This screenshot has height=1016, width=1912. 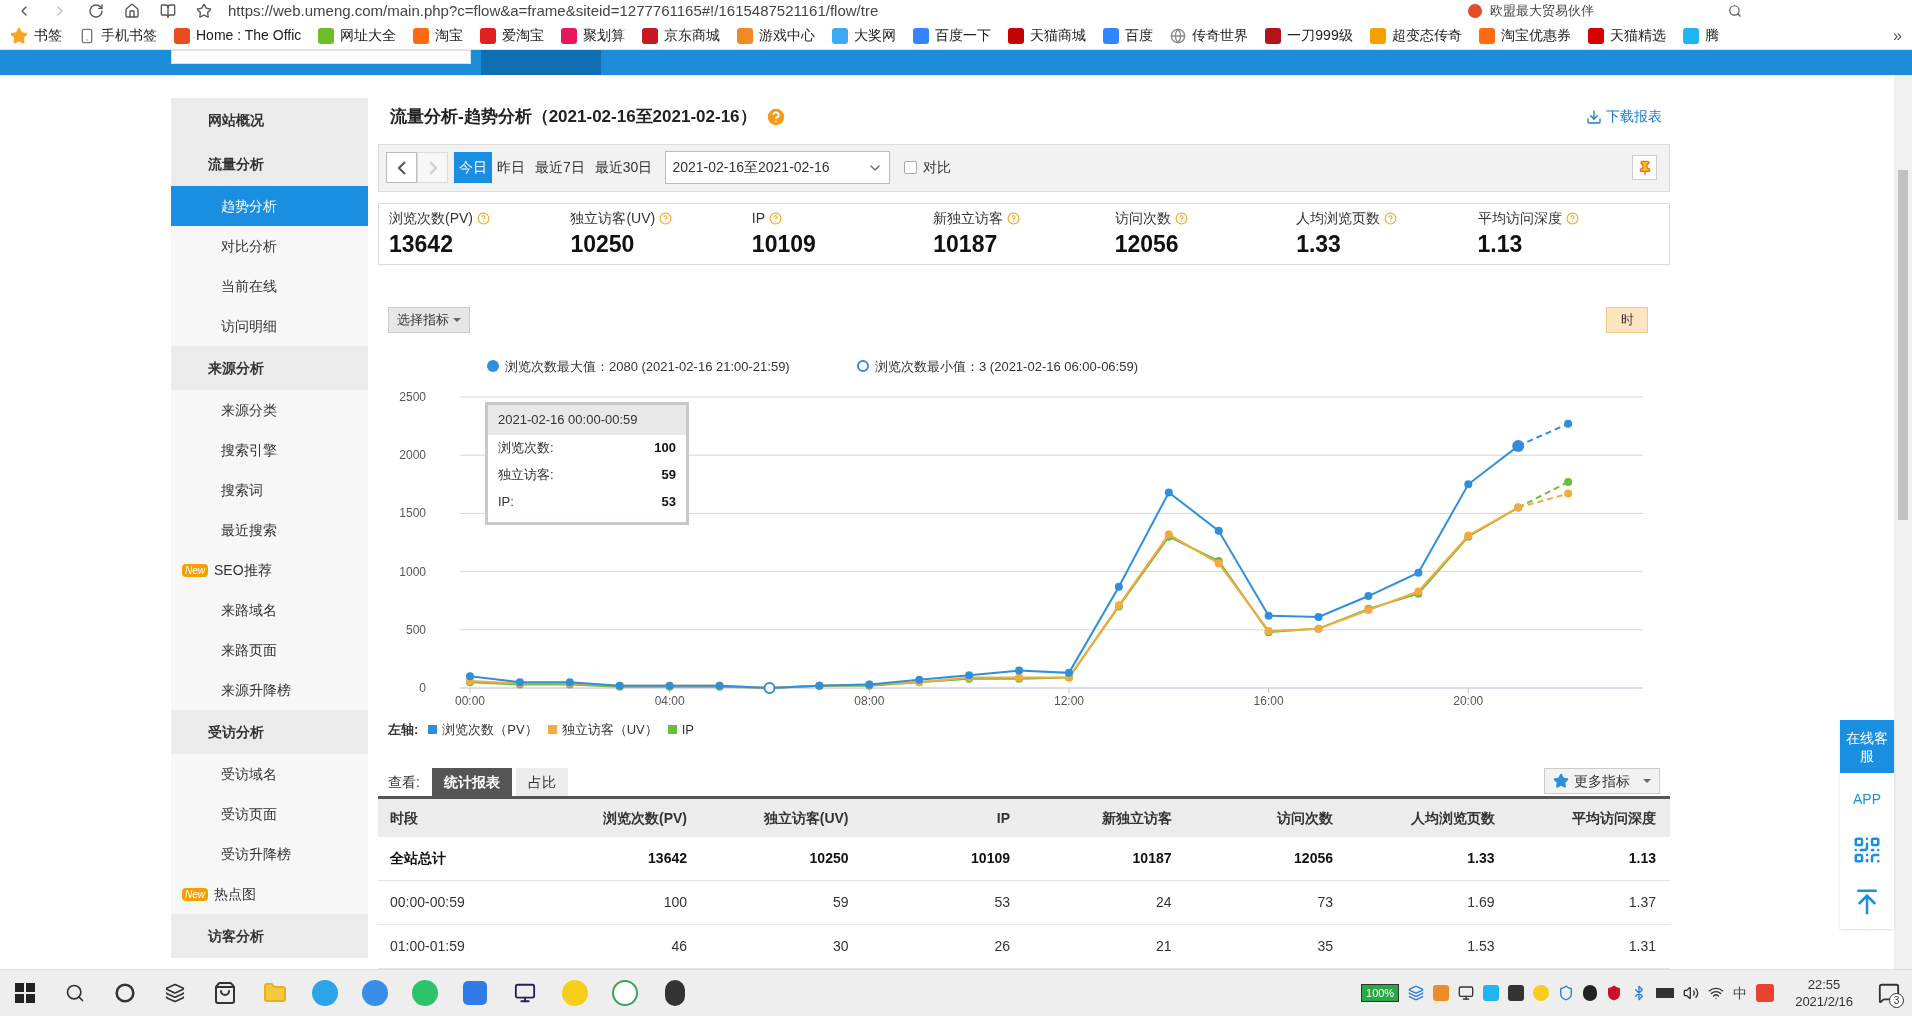 What do you see at coordinates (269, 854) in the screenshot?
I see `sidebar-item: 受访升降榜` at bounding box center [269, 854].